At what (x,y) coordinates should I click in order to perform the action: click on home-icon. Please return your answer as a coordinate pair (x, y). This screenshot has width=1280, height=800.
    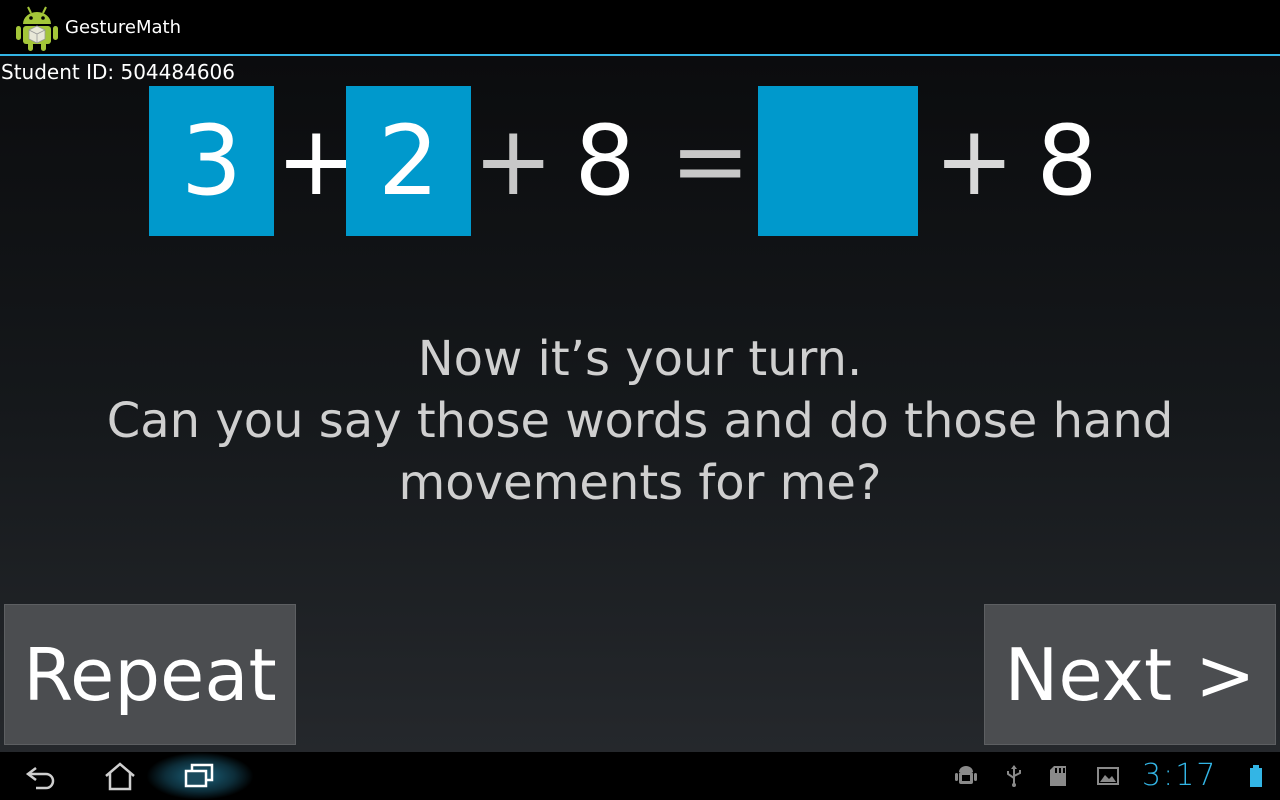
    Looking at the image, I should click on (120, 776).